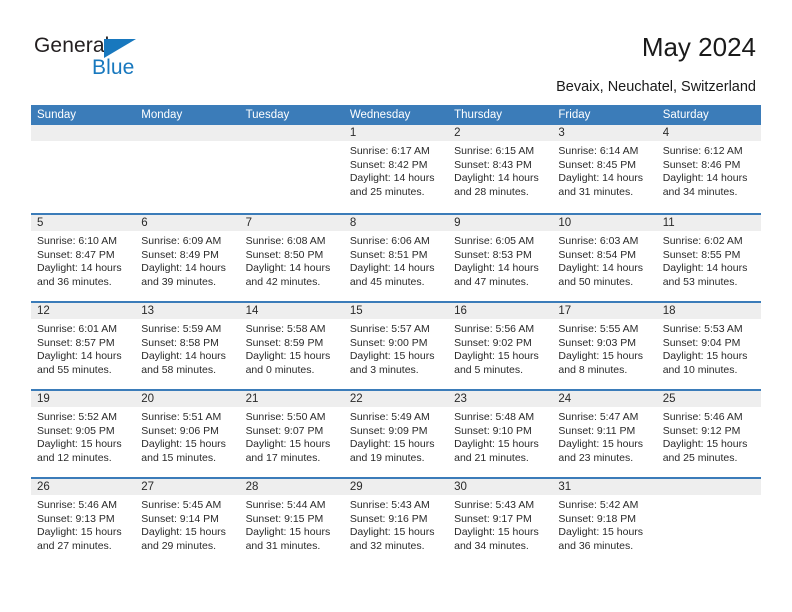  Describe the element at coordinates (57, 115) in the screenshot. I see `day-header-sunday: Sunday` at that location.